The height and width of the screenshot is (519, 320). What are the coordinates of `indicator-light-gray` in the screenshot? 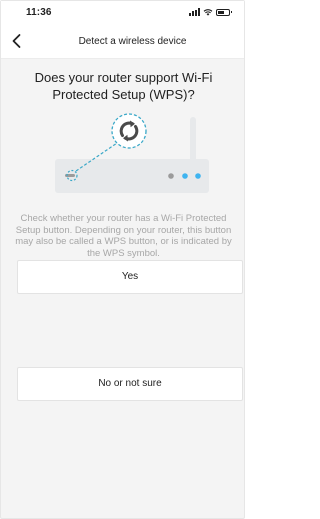 It's located at (171, 176).